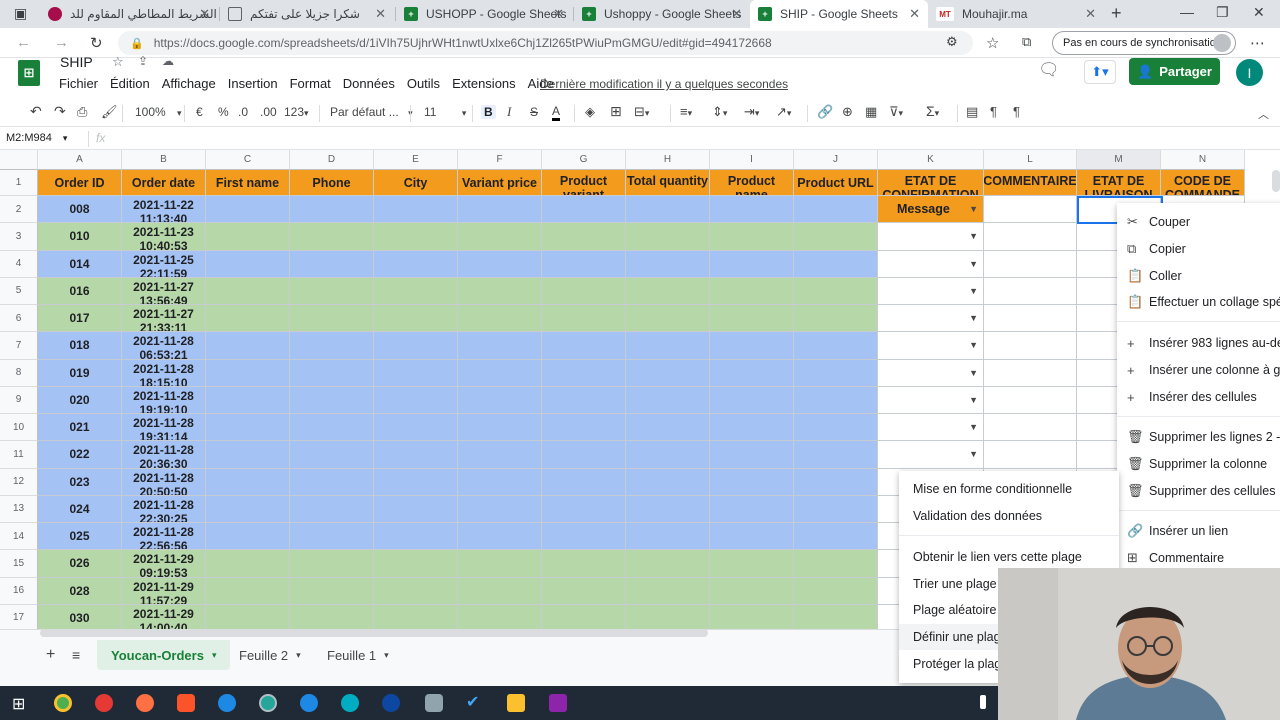 Image resolution: width=1280 pixels, height=720 pixels. I want to click on strikethrough-button: S, so click(534, 112).